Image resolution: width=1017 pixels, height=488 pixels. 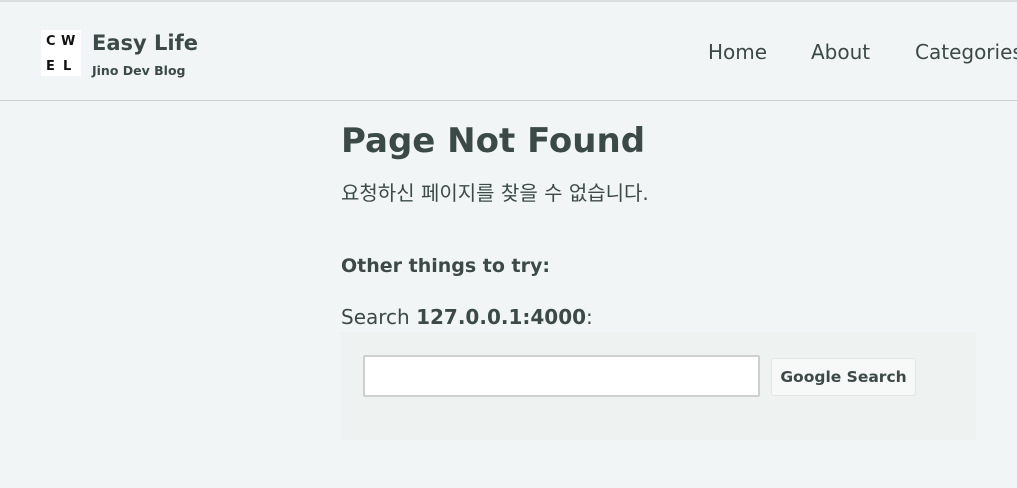 What do you see at coordinates (737, 52) in the screenshot?
I see `nav-item-home: Home` at bounding box center [737, 52].